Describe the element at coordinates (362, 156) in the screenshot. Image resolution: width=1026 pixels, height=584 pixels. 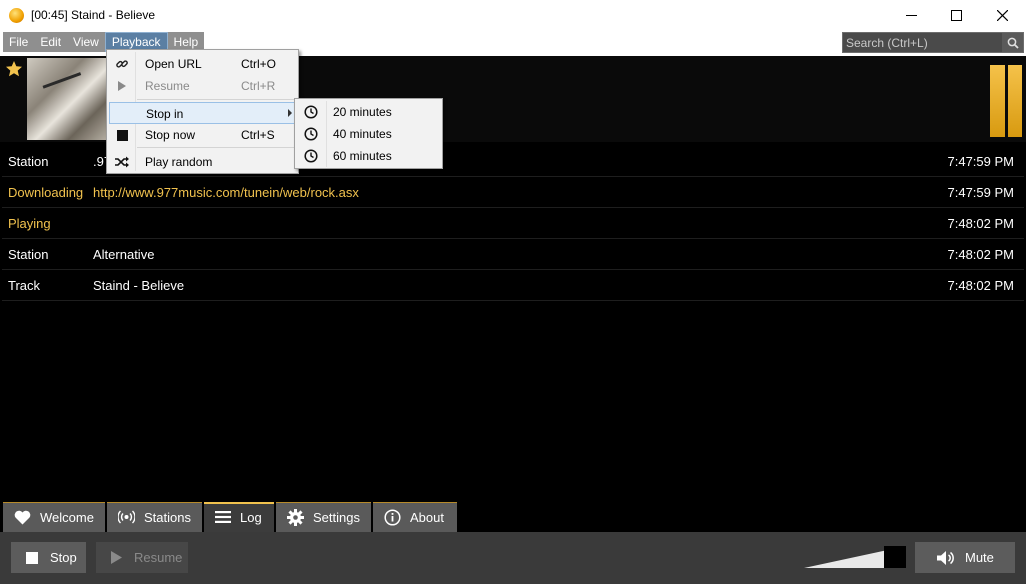
I see `submenu-item-label: 60 minutes` at that location.